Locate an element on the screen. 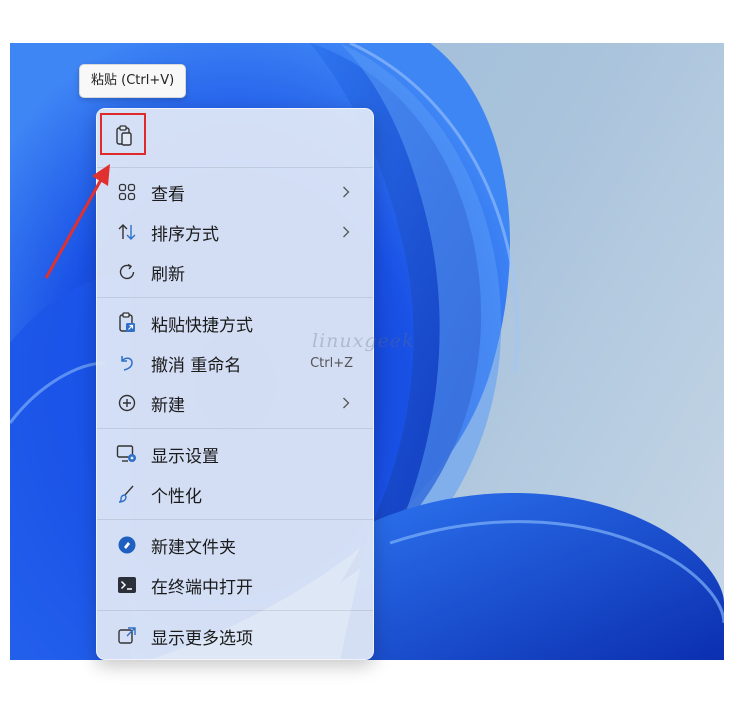 This screenshot has width=734, height=704. paste-quick-button is located at coordinates (124, 136).